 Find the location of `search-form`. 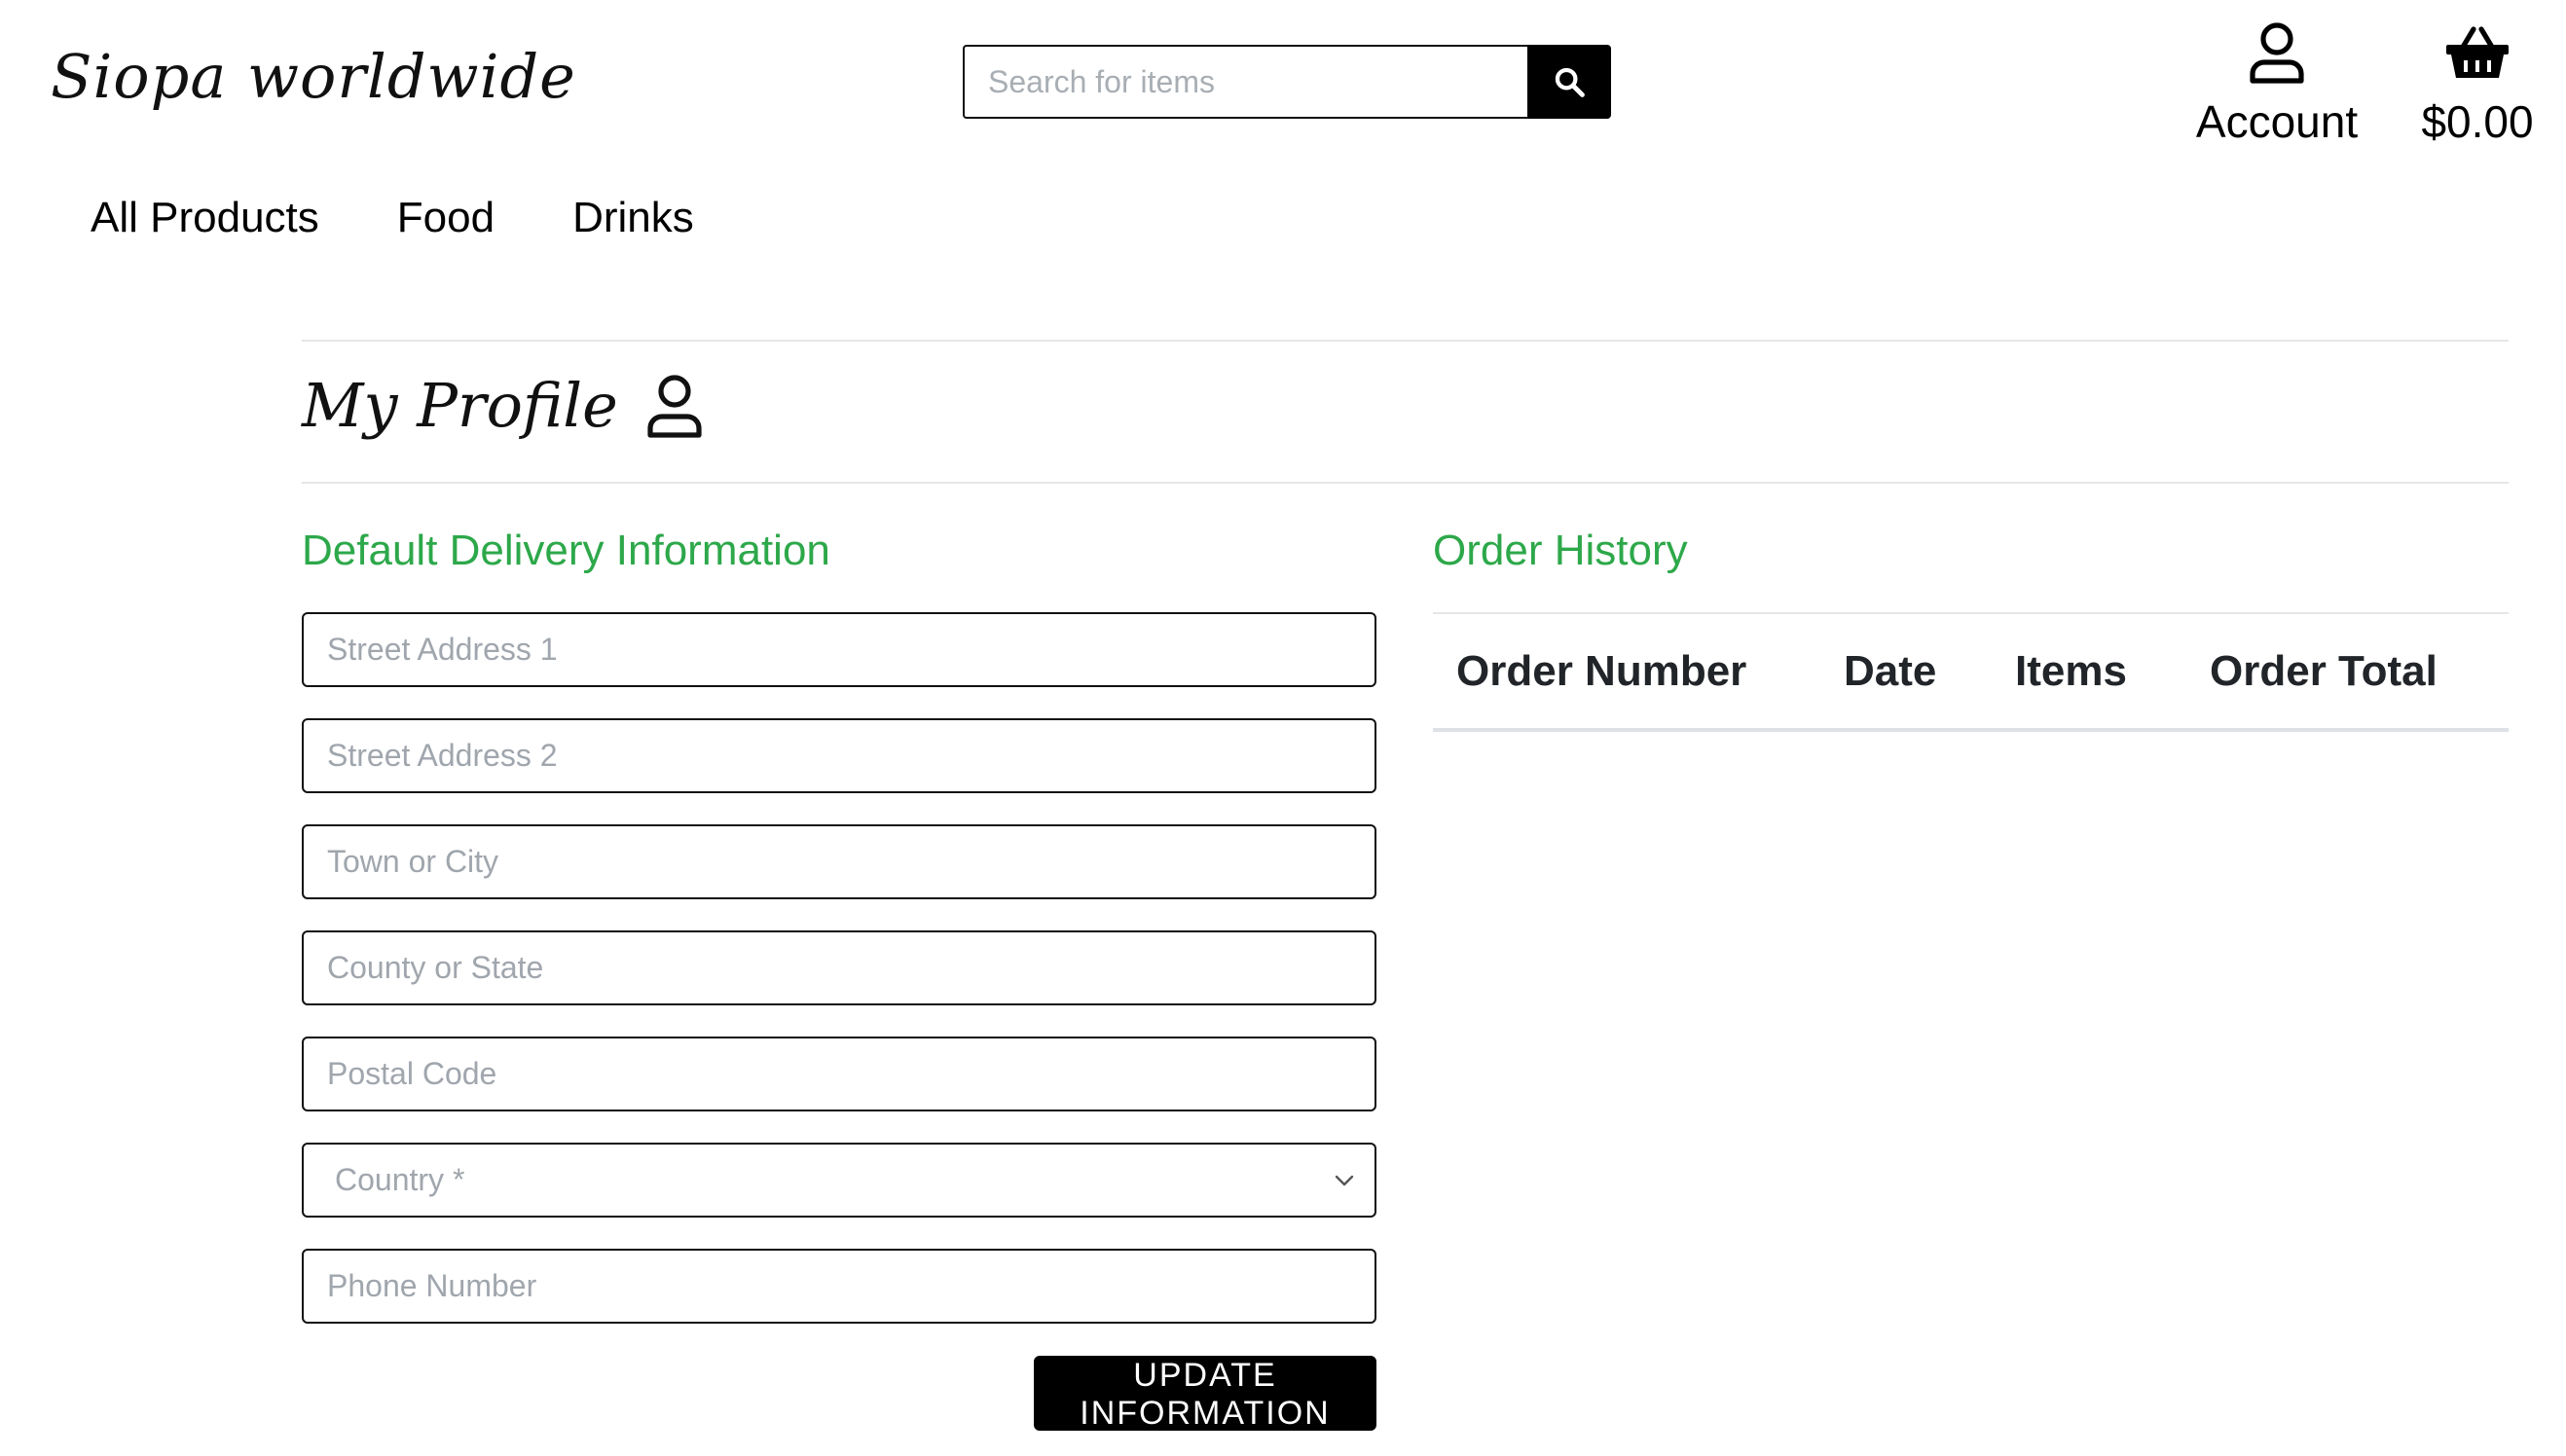

search-form is located at coordinates (1287, 82).